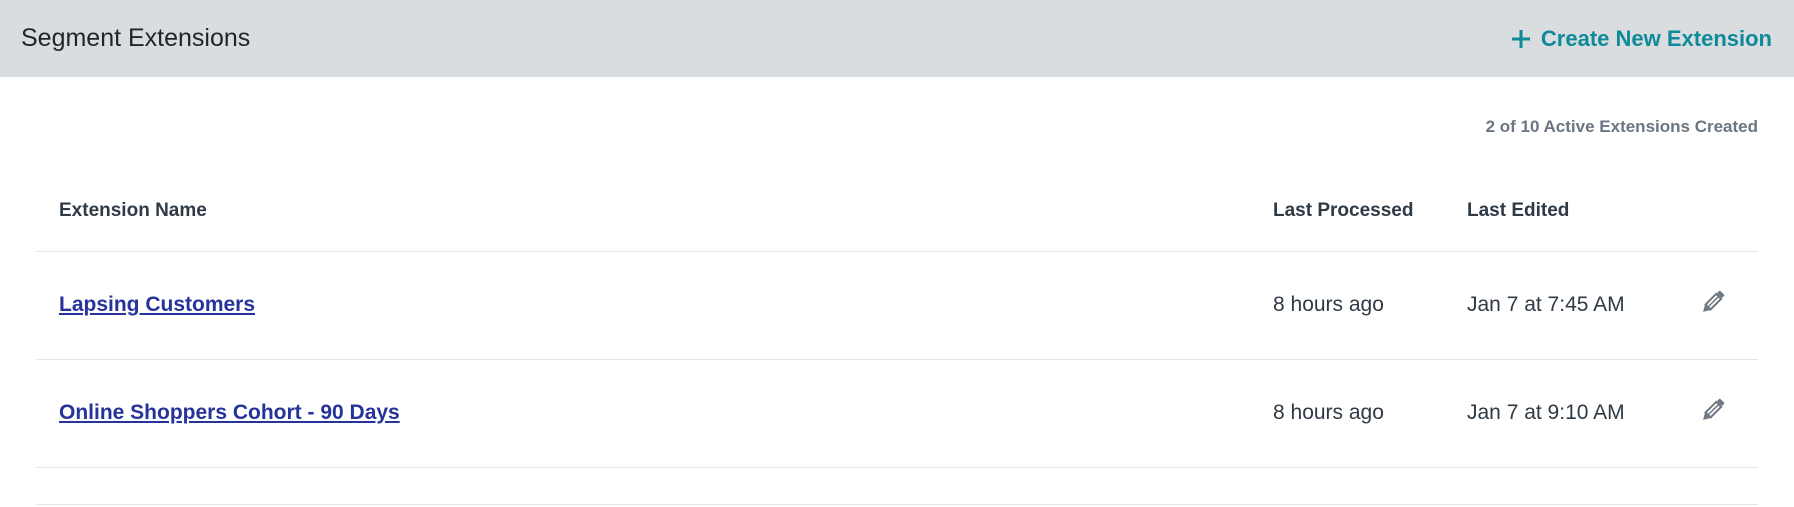  I want to click on create-new-extension-button: Create New Extension, so click(1641, 39).